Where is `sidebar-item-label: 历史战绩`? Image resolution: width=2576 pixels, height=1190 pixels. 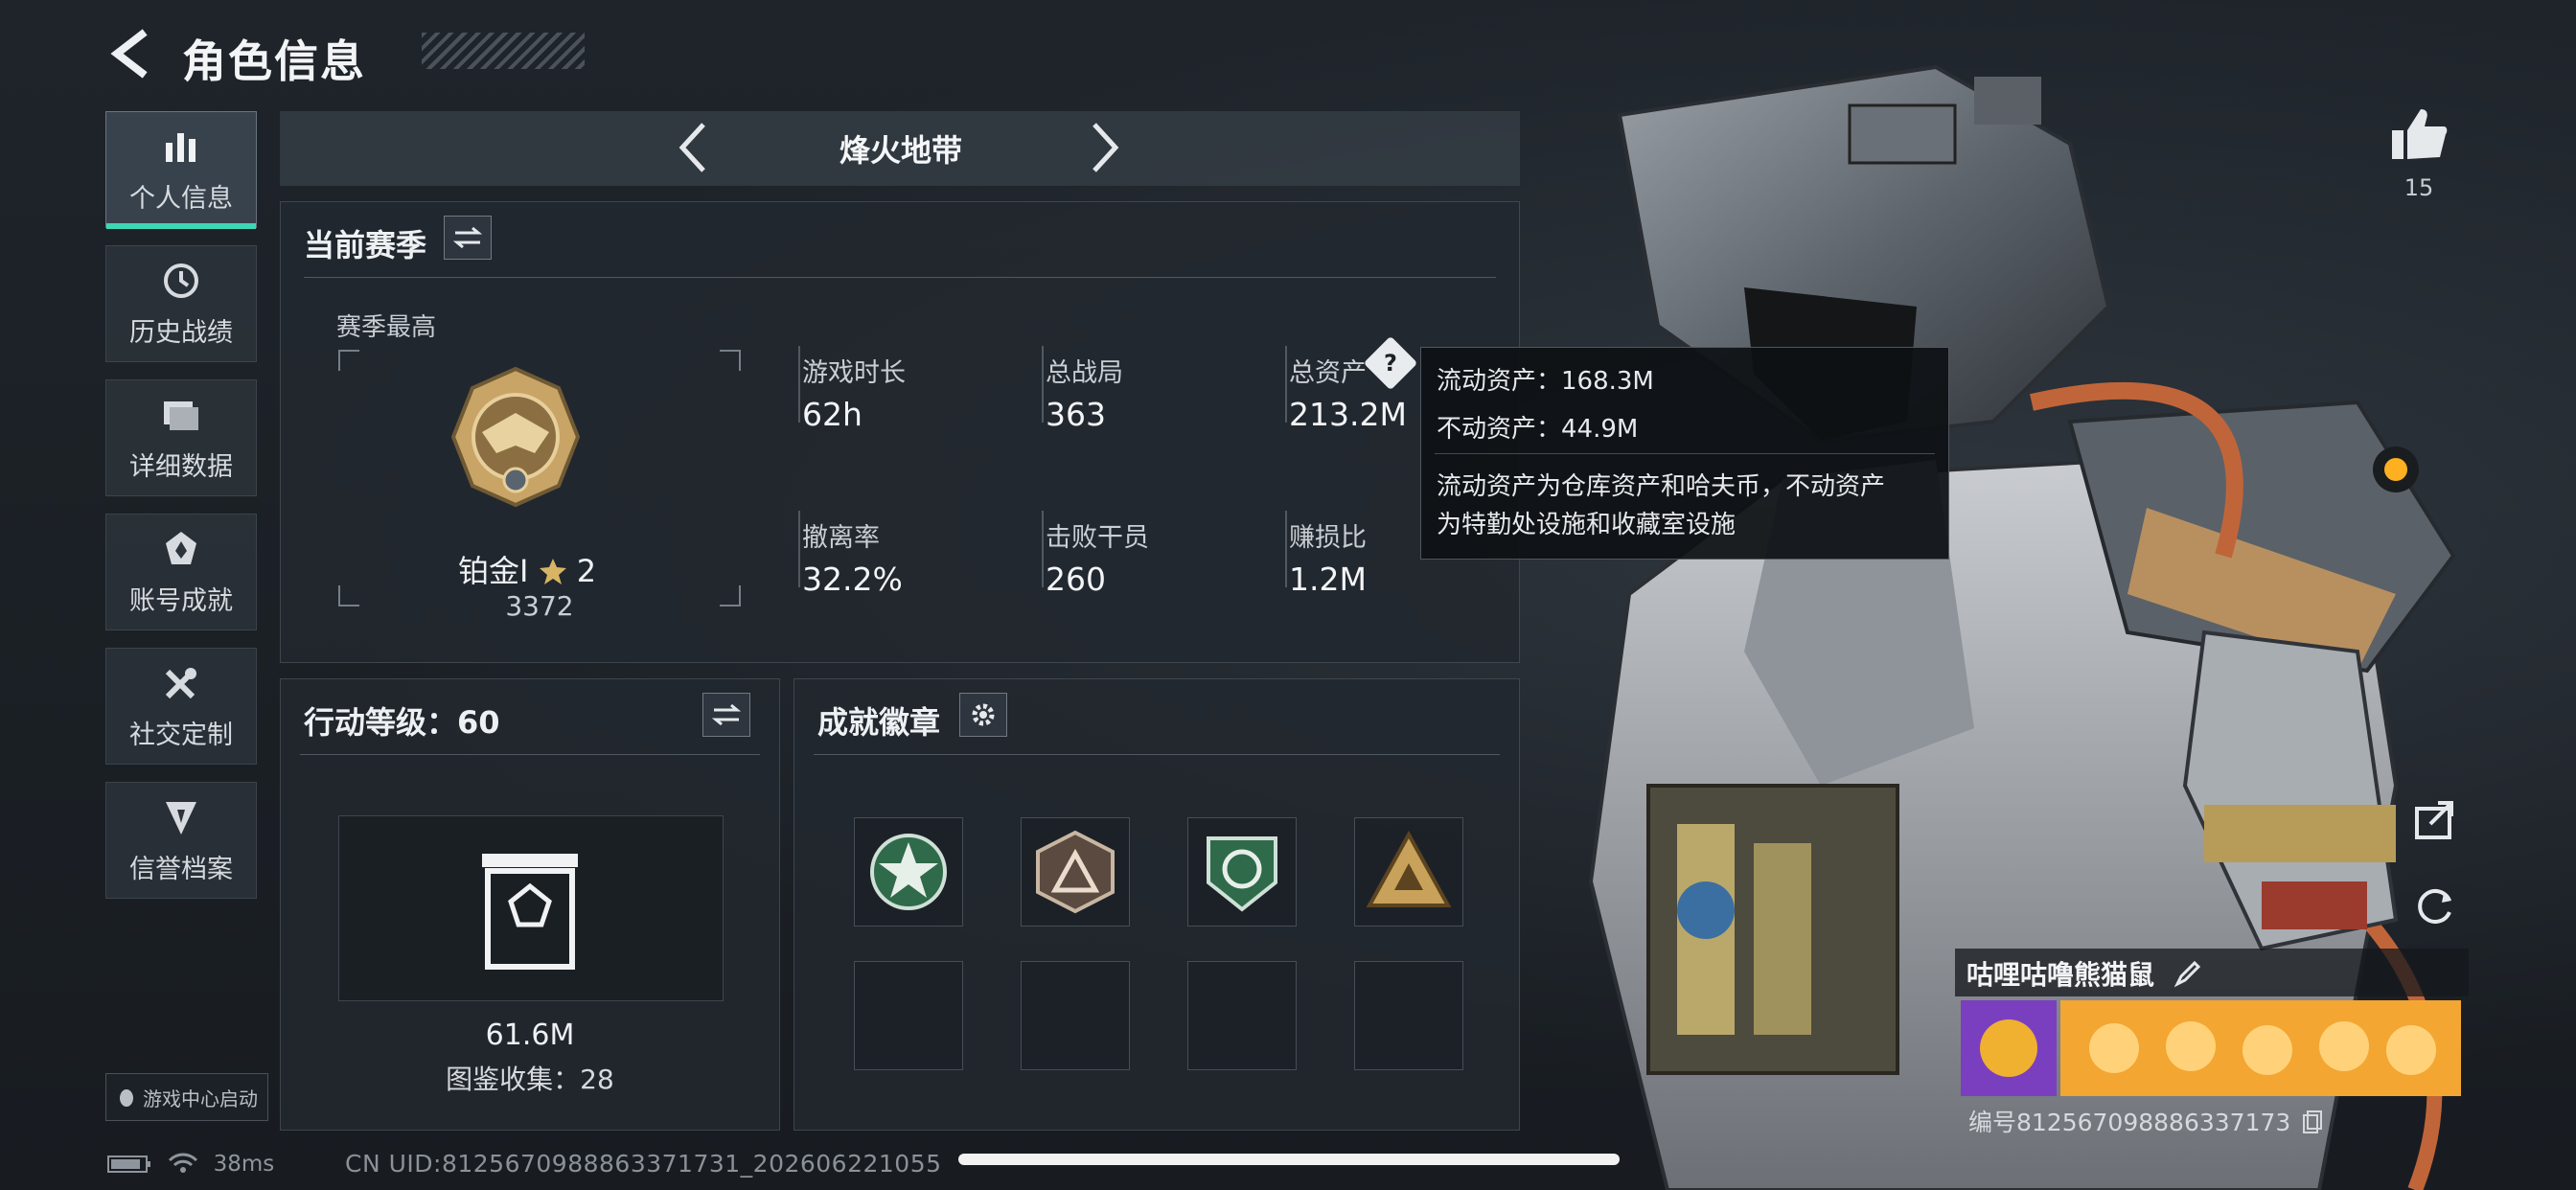
sidebar-item-label: 历史战绩 is located at coordinates (181, 333).